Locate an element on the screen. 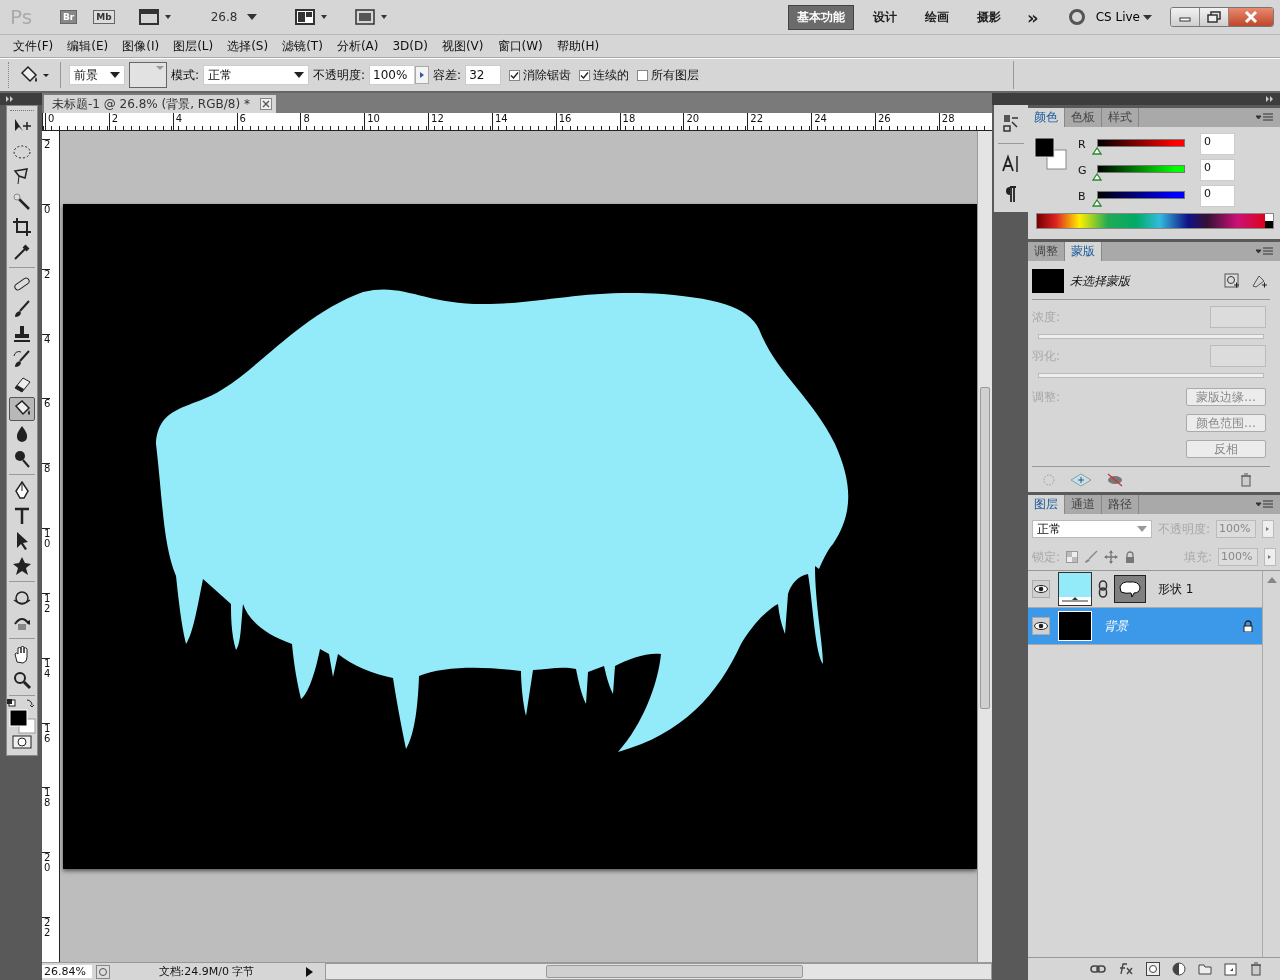 The height and width of the screenshot is (980, 1280). layer-effects-icon is located at coordinates (1126, 969).